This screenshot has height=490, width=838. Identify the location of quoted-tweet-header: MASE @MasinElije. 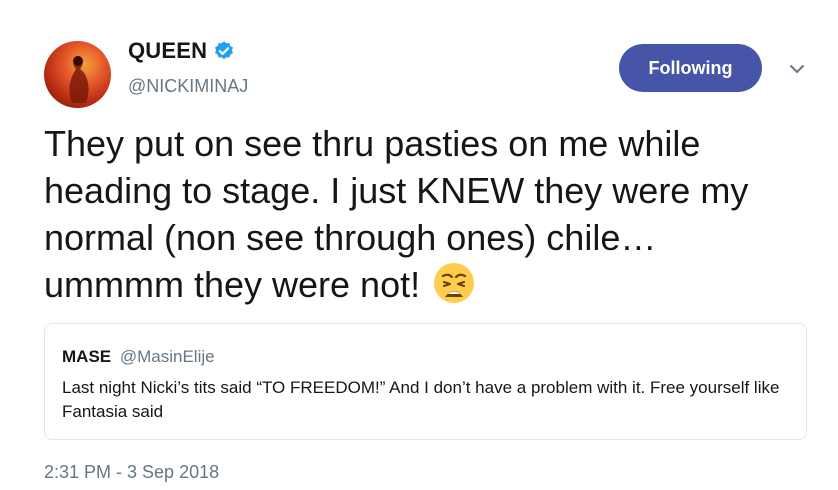
(138, 357).